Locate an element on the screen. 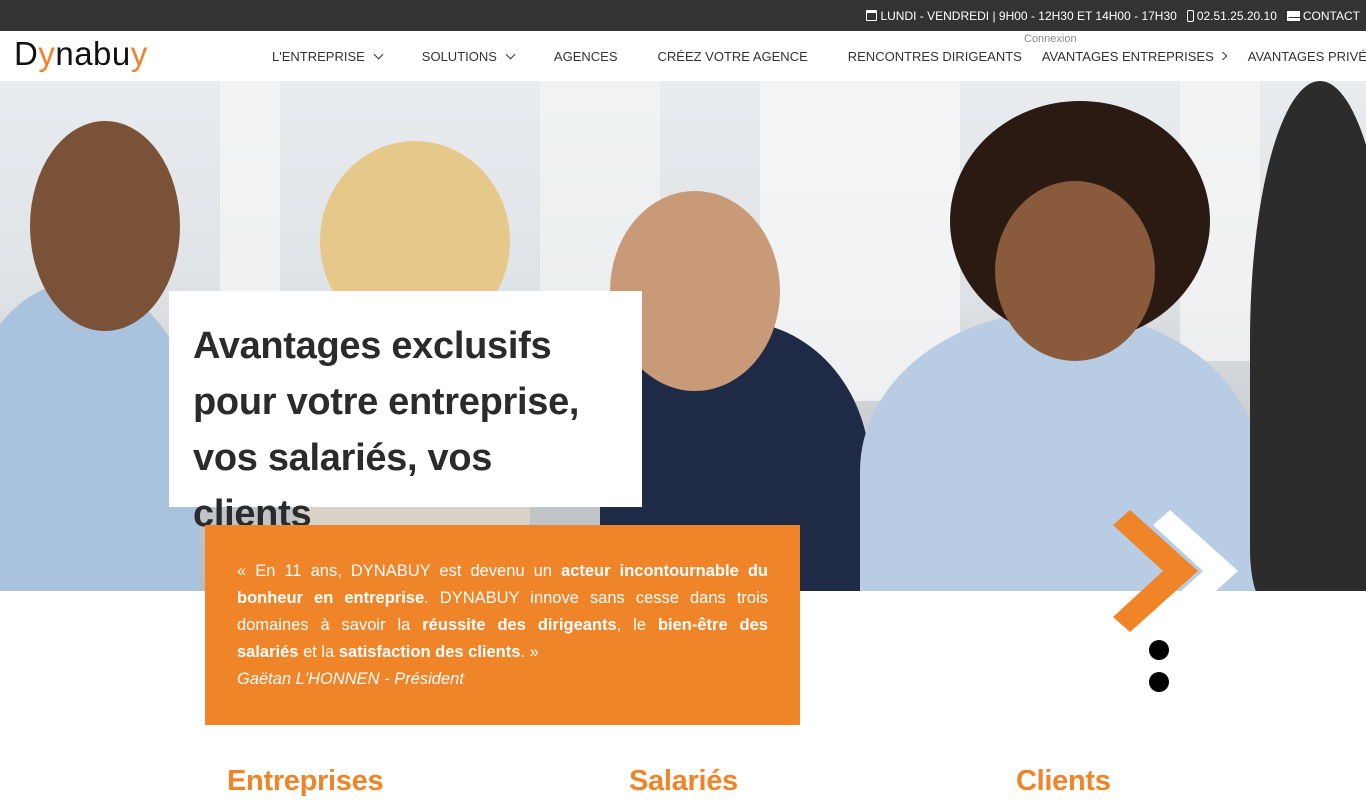 The width and height of the screenshot is (1366, 800). nav-item-label: RENCONTRES DIRIGEANTS is located at coordinates (934, 56).